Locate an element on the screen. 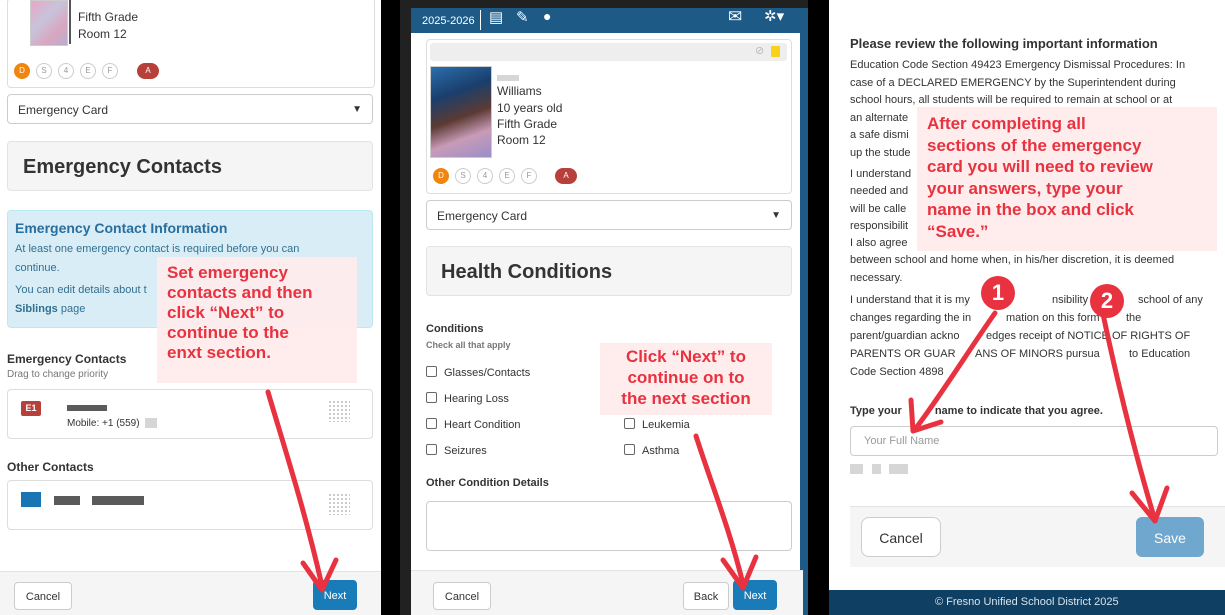 Image resolution: width=1225 pixels, height=615 pixels. checkbox-hearing-loss: Hearing Loss is located at coordinates (467, 398).